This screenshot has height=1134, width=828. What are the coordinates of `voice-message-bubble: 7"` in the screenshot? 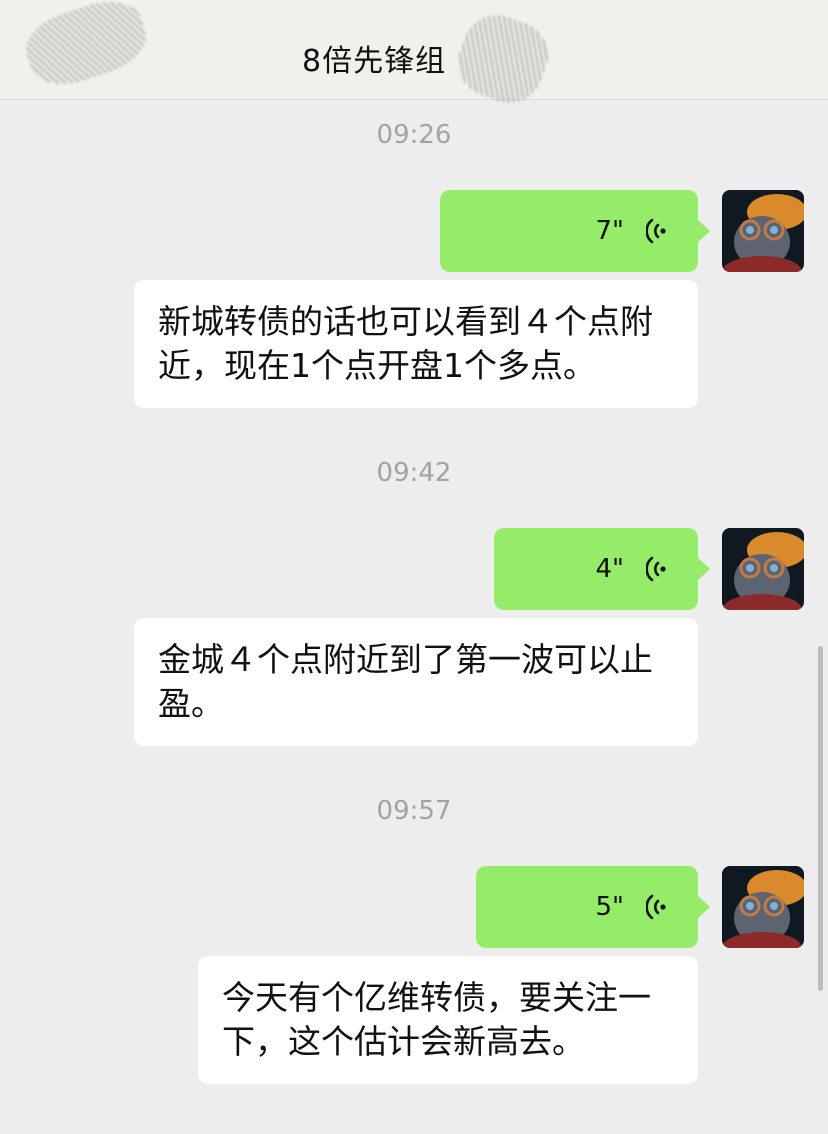 It's located at (575, 231).